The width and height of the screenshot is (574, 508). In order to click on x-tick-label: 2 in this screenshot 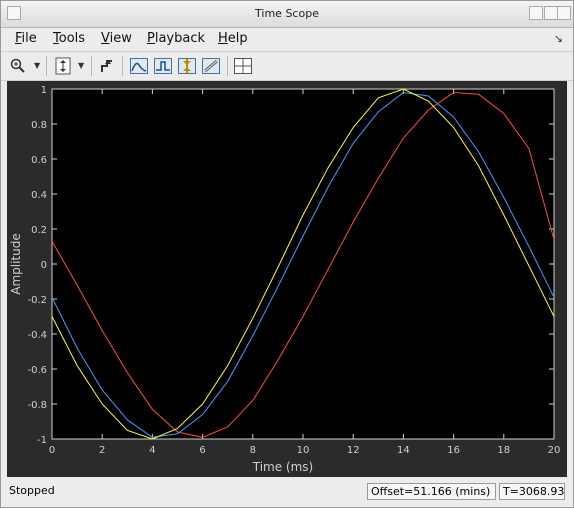, I will do `click(102, 450)`.